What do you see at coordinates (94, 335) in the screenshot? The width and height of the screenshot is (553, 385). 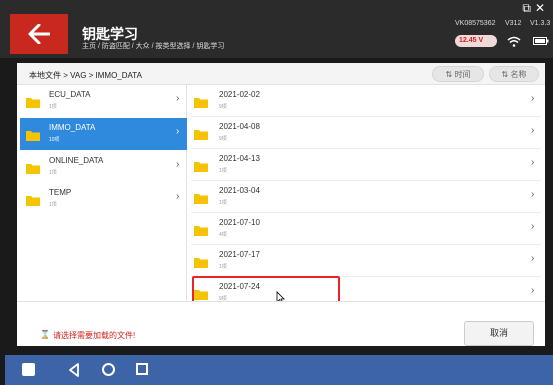 I see `hint-message: 请选择需要加载的文件!` at bounding box center [94, 335].